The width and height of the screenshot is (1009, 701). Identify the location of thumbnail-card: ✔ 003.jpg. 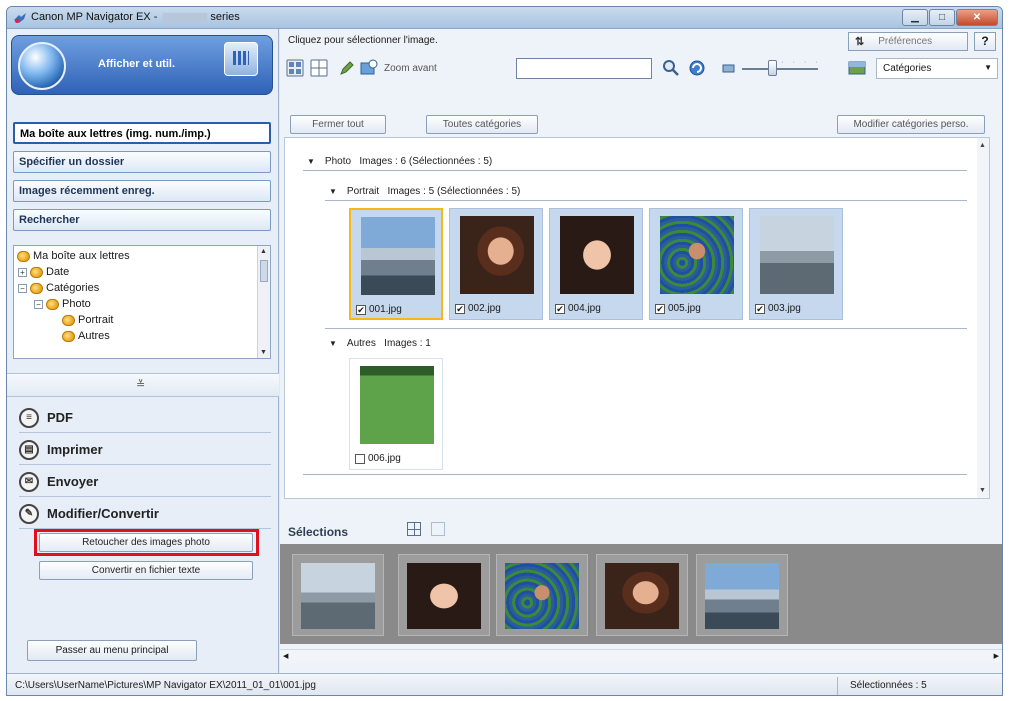
(796, 264).